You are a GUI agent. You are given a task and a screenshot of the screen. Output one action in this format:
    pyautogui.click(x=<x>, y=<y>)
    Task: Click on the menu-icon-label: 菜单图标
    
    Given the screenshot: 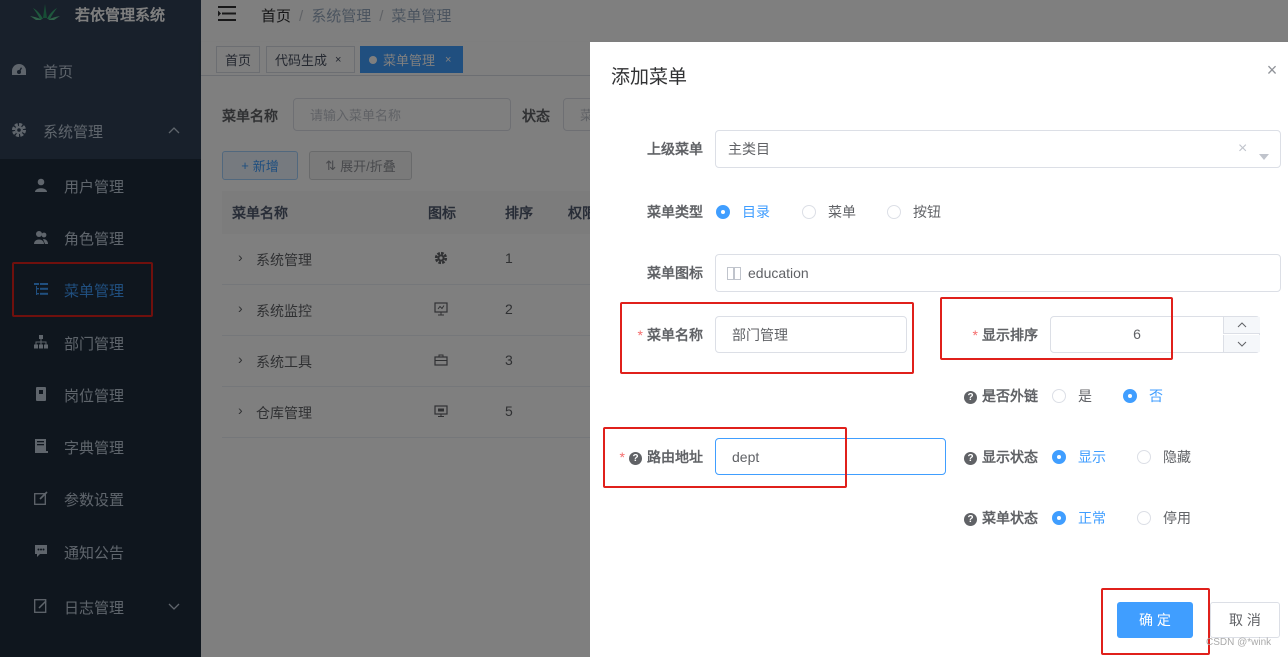 What is the action you would take?
    pyautogui.click(x=675, y=273)
    